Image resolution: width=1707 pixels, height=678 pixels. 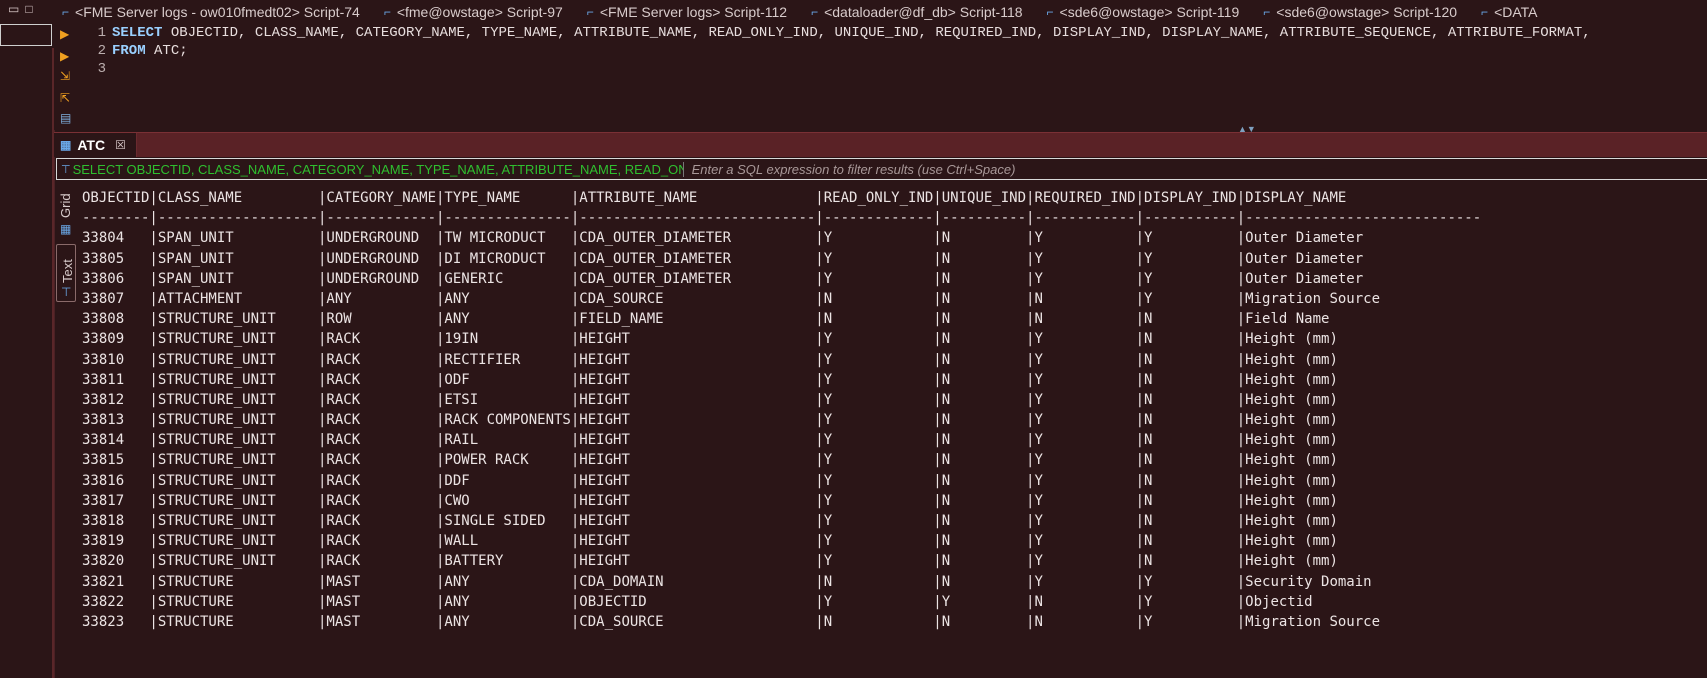 I want to click on editor-tab: ⌐ <sde6@owstage> Script-120, so click(x=1364, y=12).